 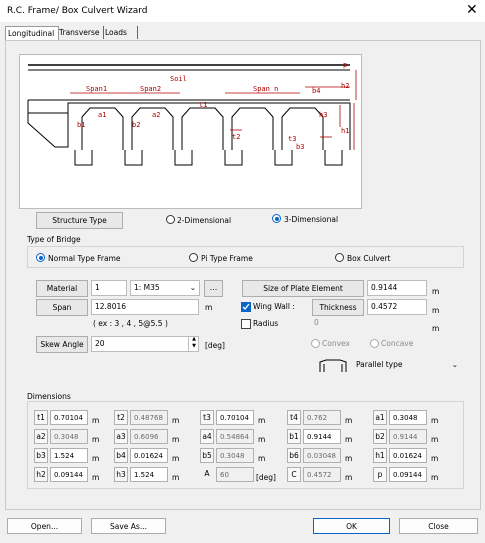 I want to click on material-select-value: 1: M35, so click(x=147, y=287).